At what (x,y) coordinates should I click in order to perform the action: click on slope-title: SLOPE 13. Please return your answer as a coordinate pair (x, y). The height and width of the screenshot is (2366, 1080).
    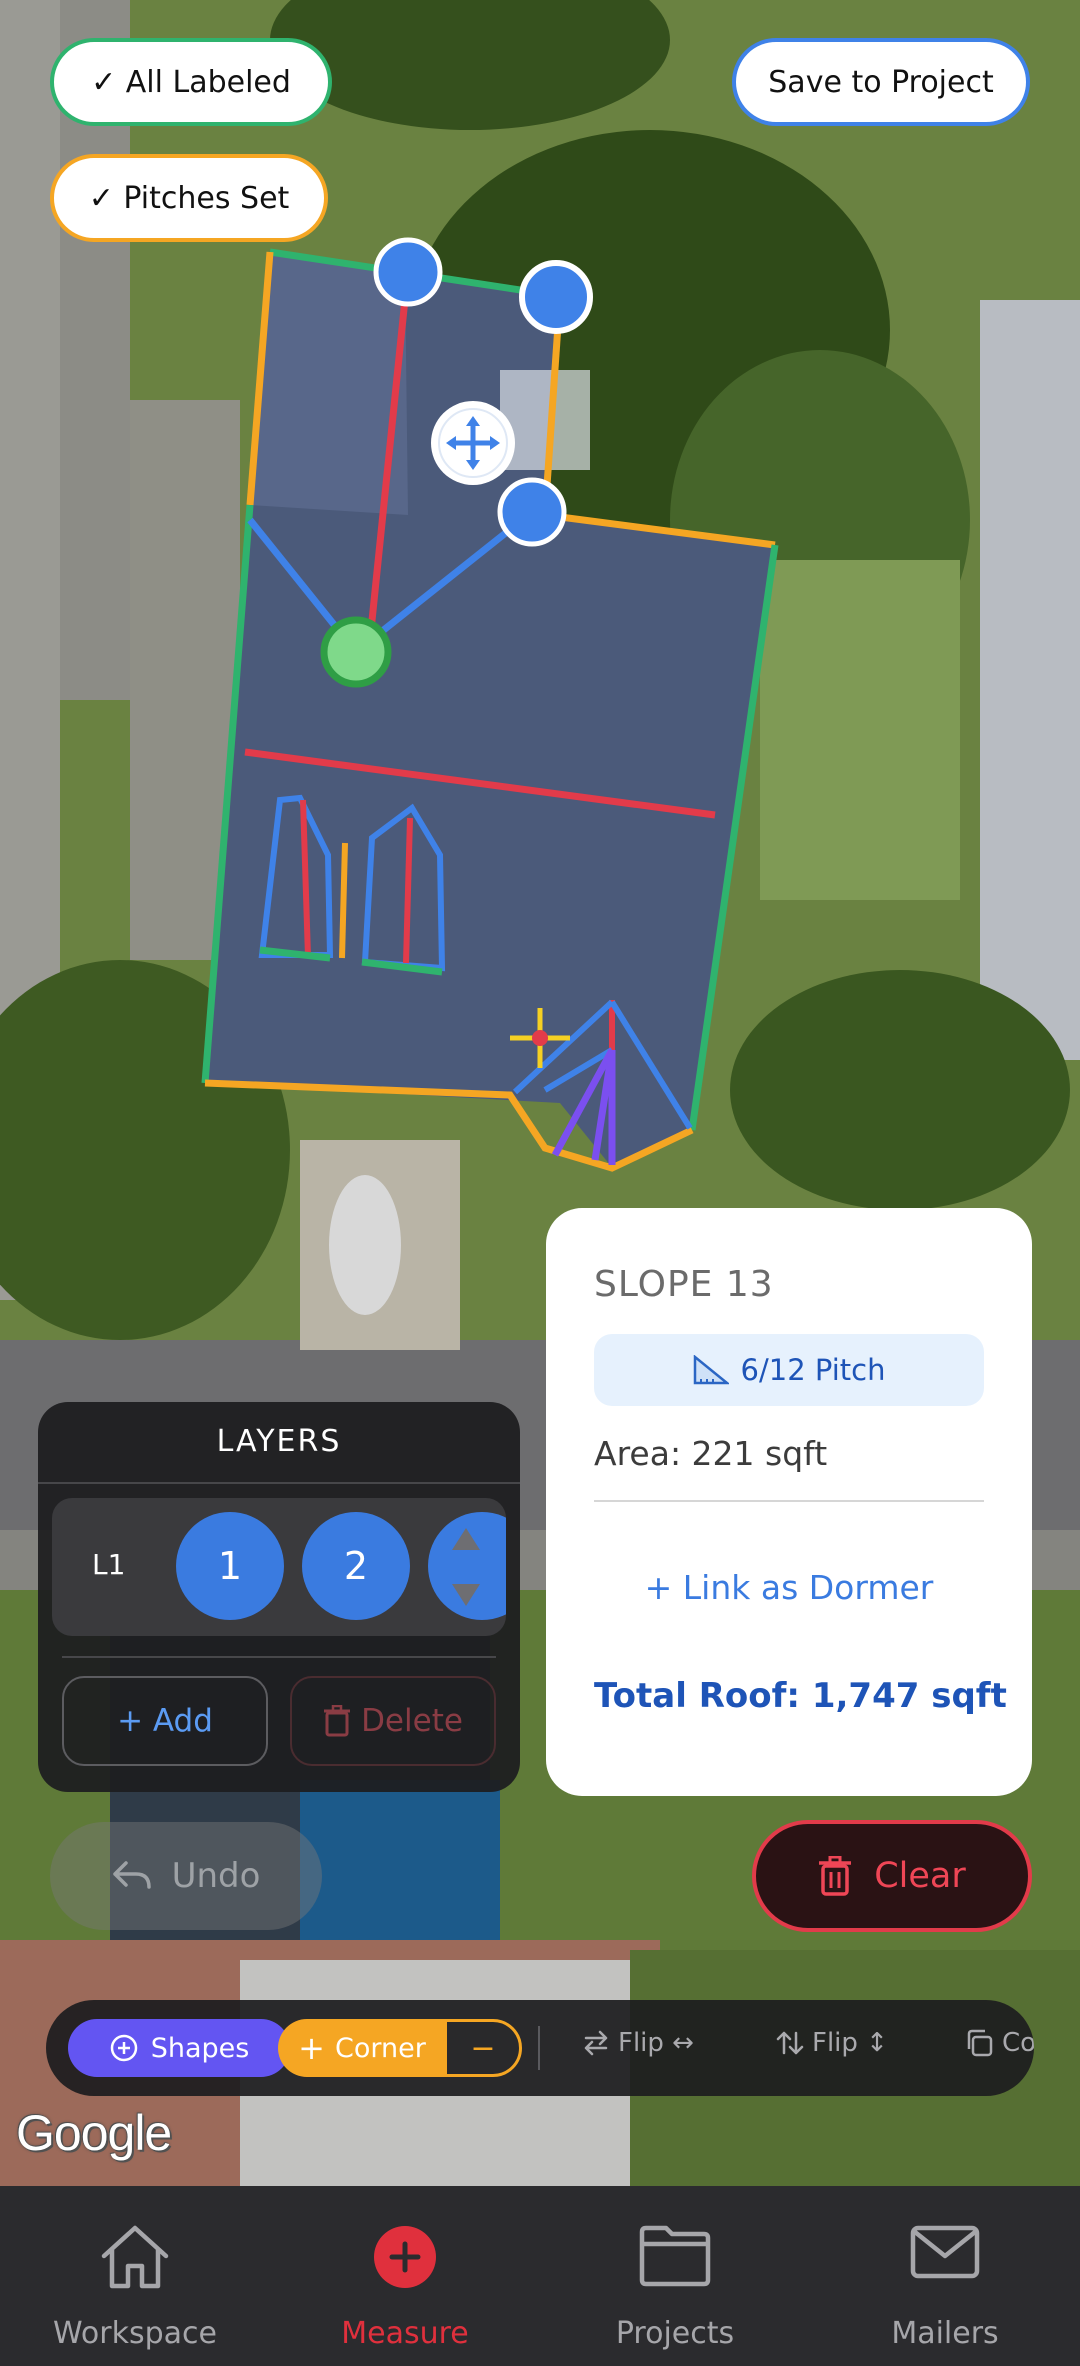
    Looking at the image, I should click on (684, 1284).